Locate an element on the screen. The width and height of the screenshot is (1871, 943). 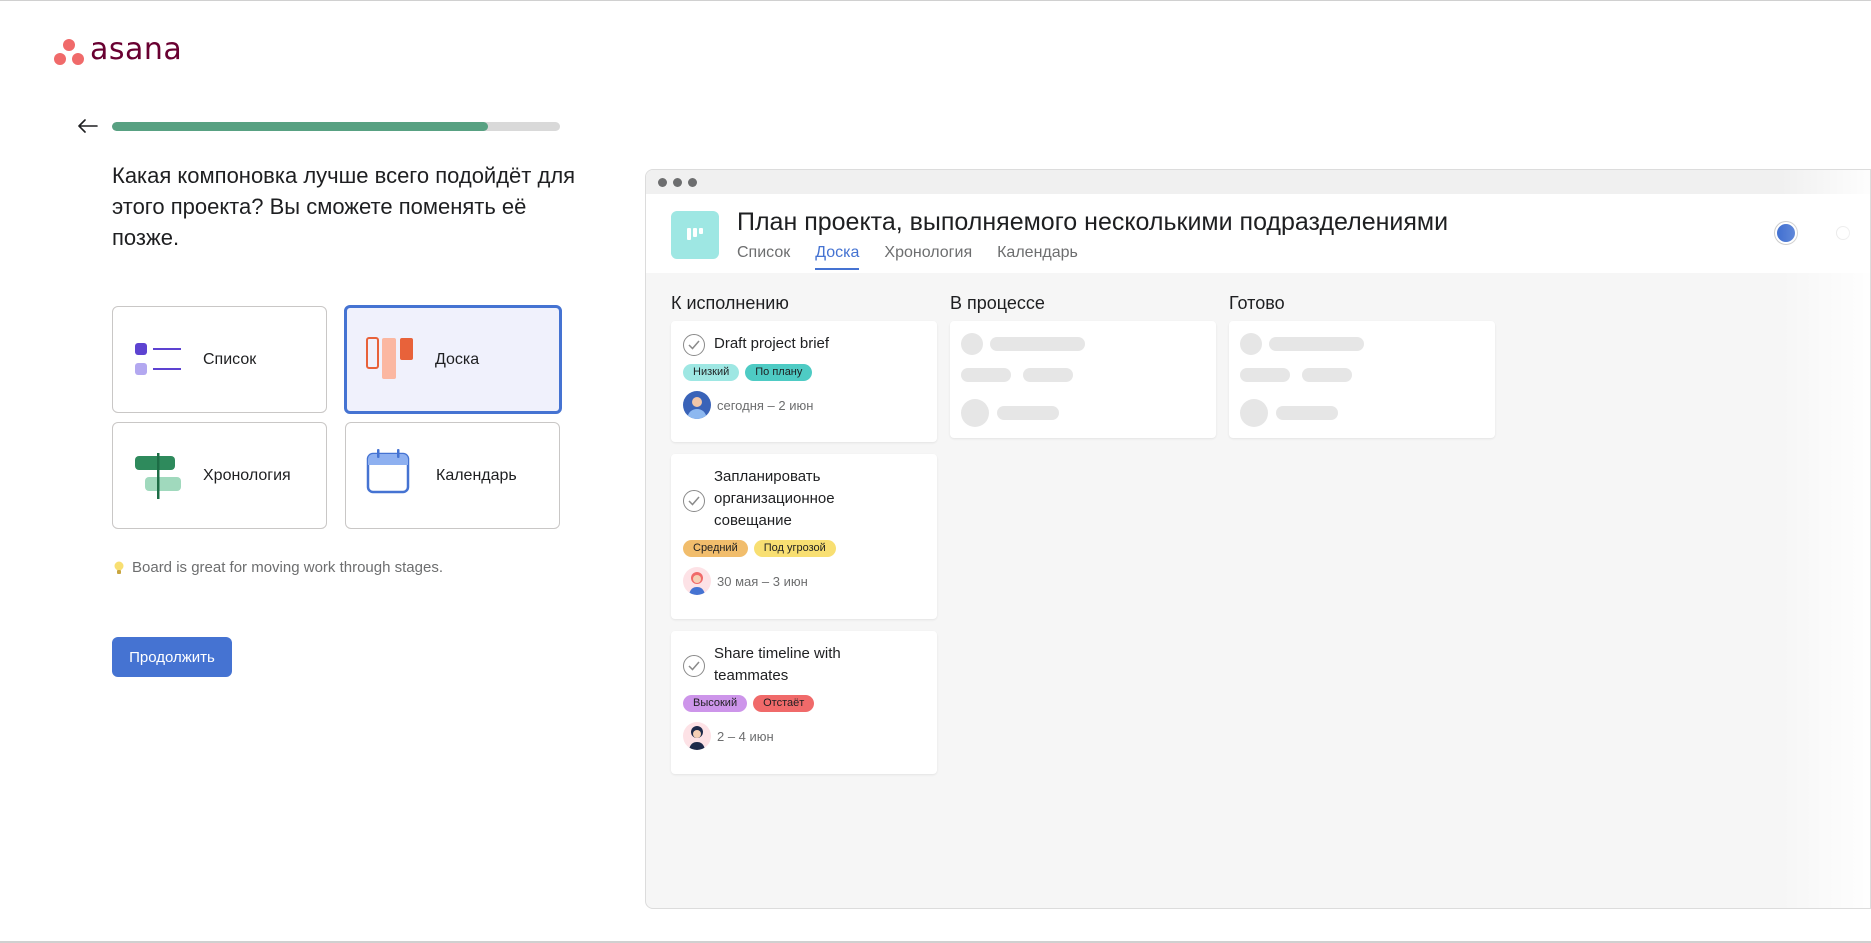
priority-tag: Средний is located at coordinates (715, 548).